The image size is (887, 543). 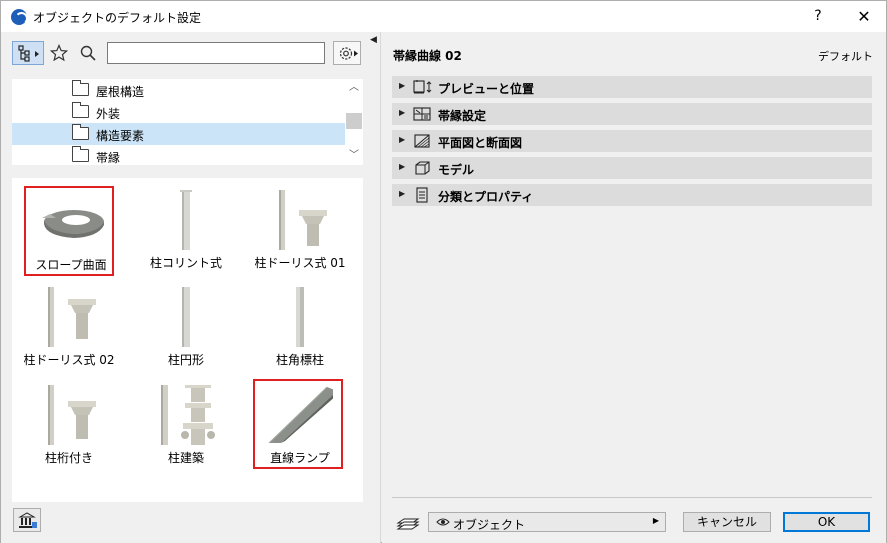 What do you see at coordinates (632, 168) in the screenshot?
I see `panel-model: ▶ モデル` at bounding box center [632, 168].